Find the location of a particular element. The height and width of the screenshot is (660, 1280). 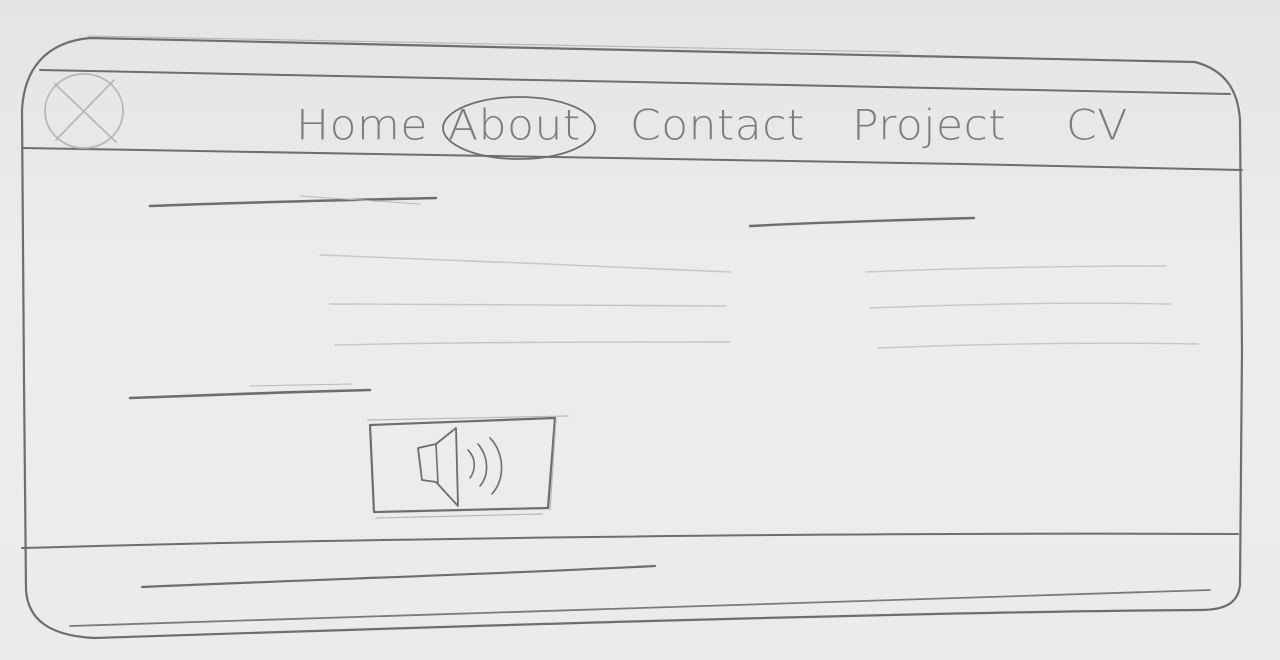

nav-bar: Home About Contact Project CV is located at coordinates (640, 126).